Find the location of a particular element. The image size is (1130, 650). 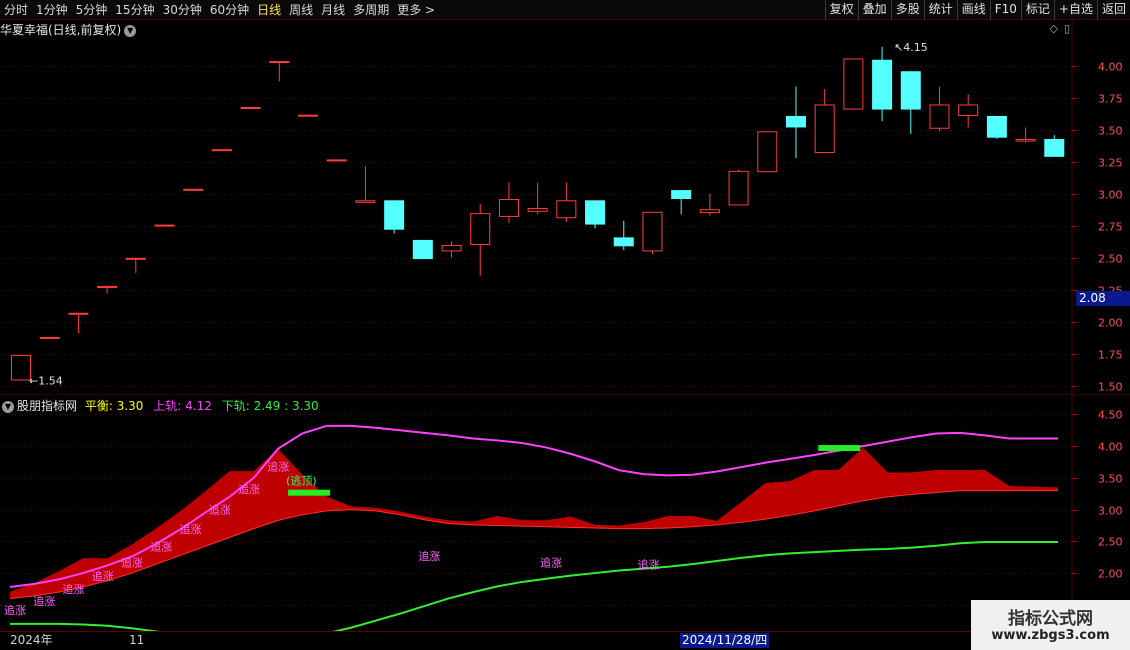

watermark-url: www.zbgs3.com is located at coordinates (1050, 635).